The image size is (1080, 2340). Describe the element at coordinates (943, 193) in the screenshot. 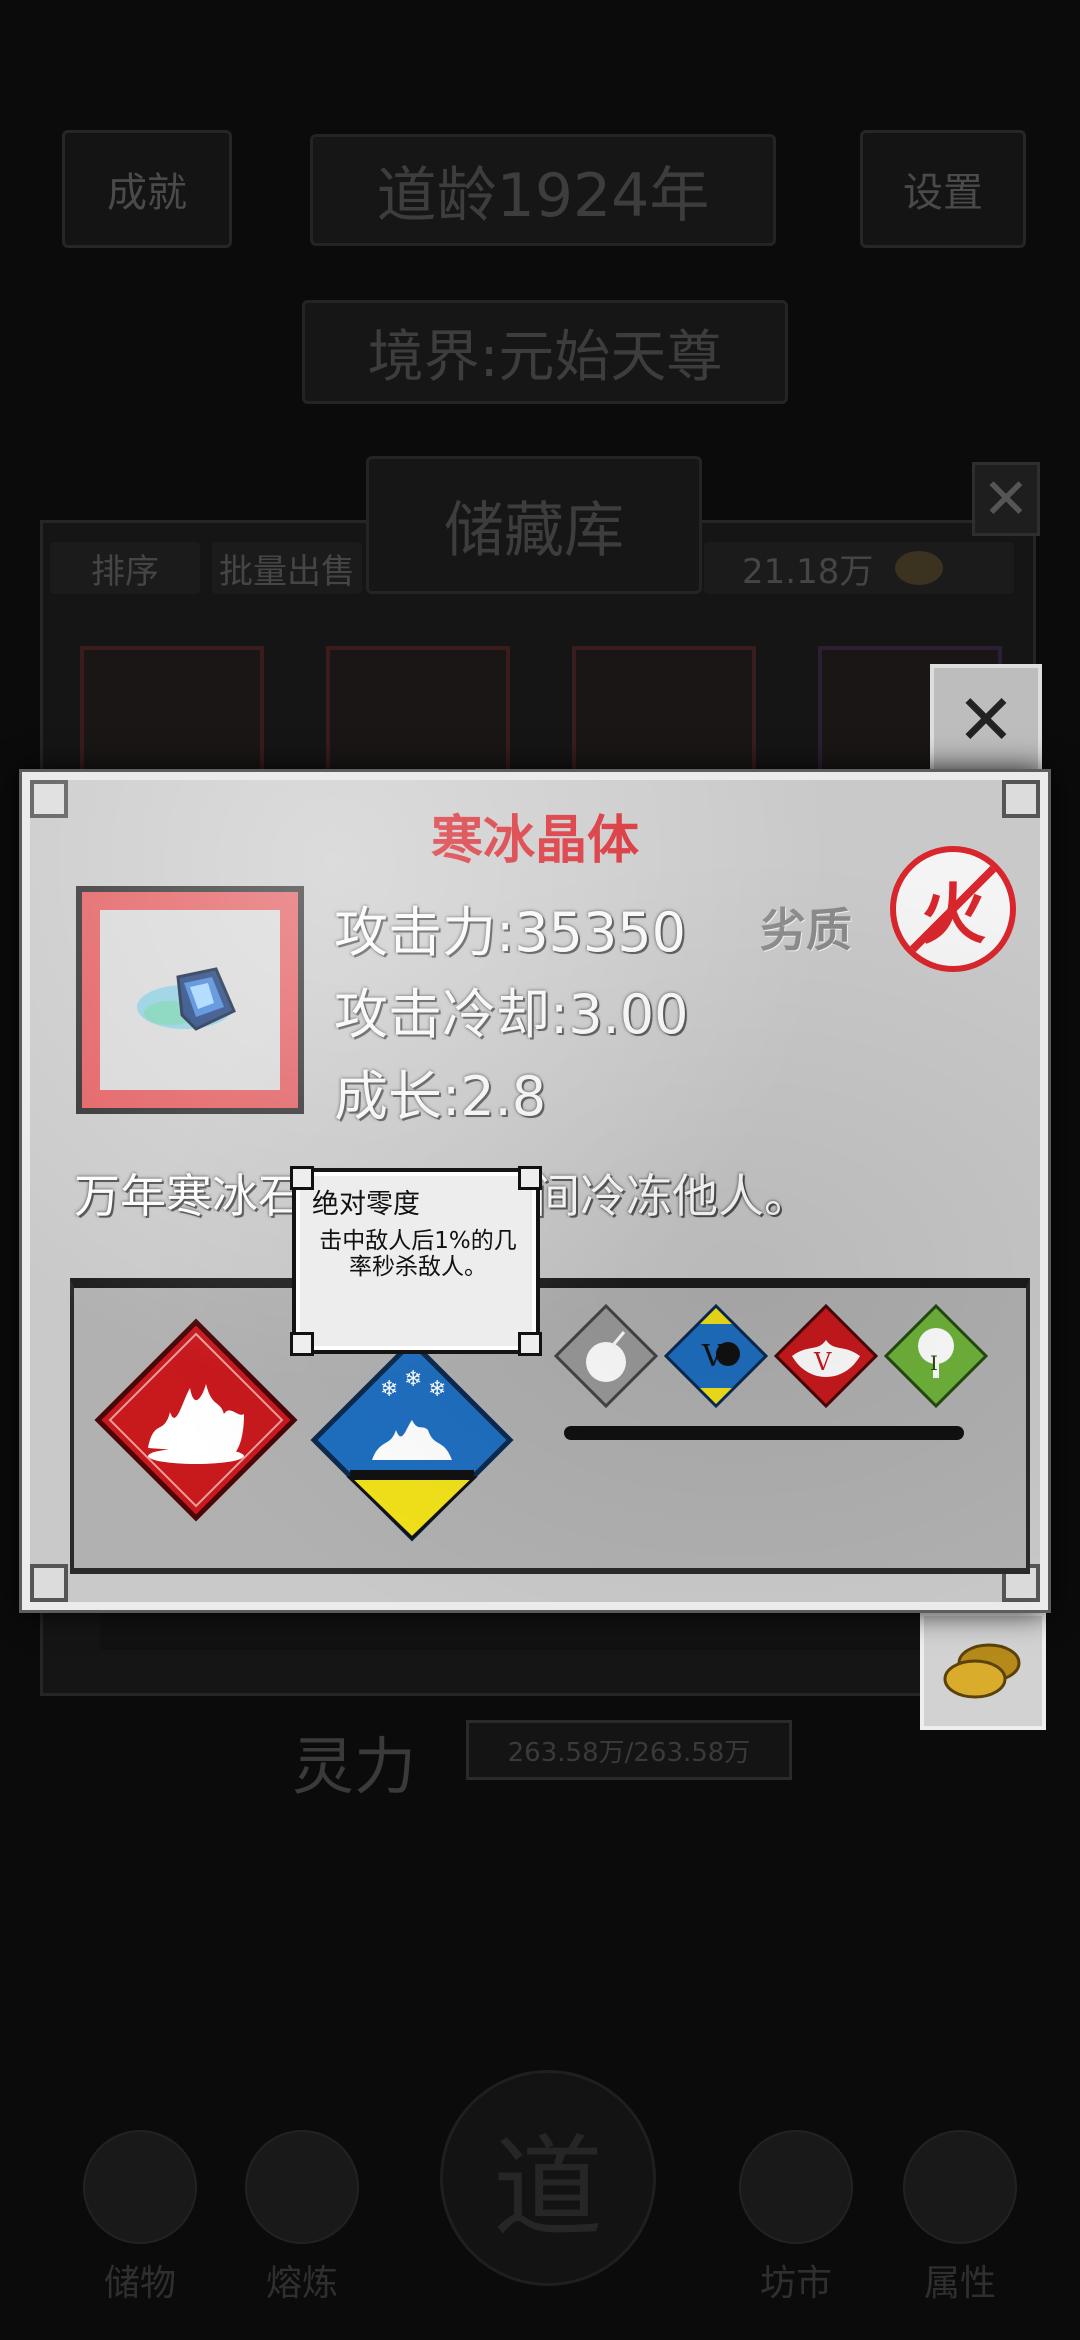

I see `settings-label: 设置` at that location.